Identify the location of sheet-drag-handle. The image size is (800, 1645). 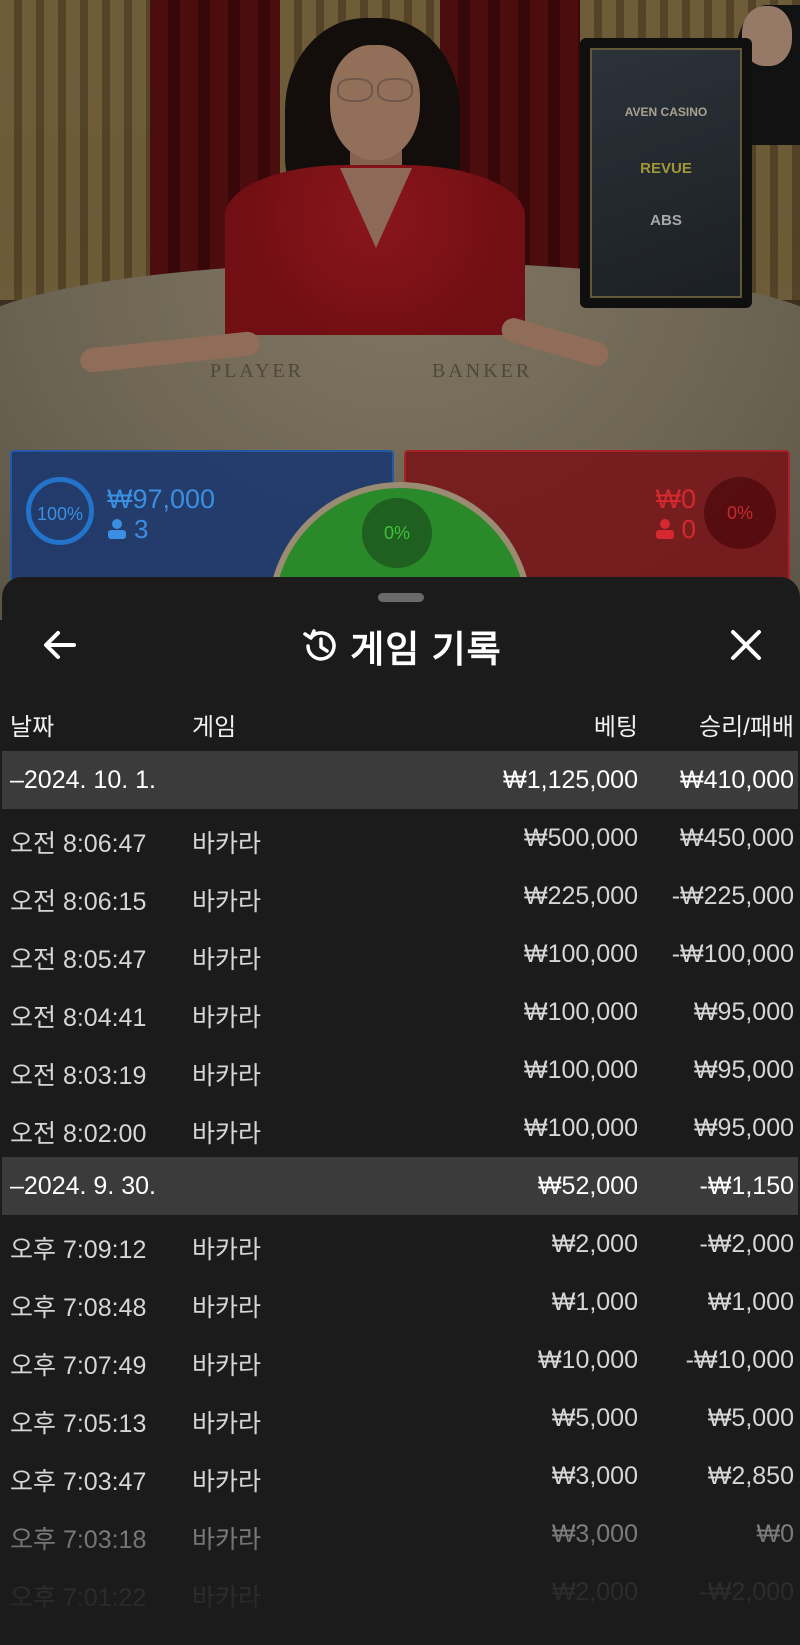
(401, 597).